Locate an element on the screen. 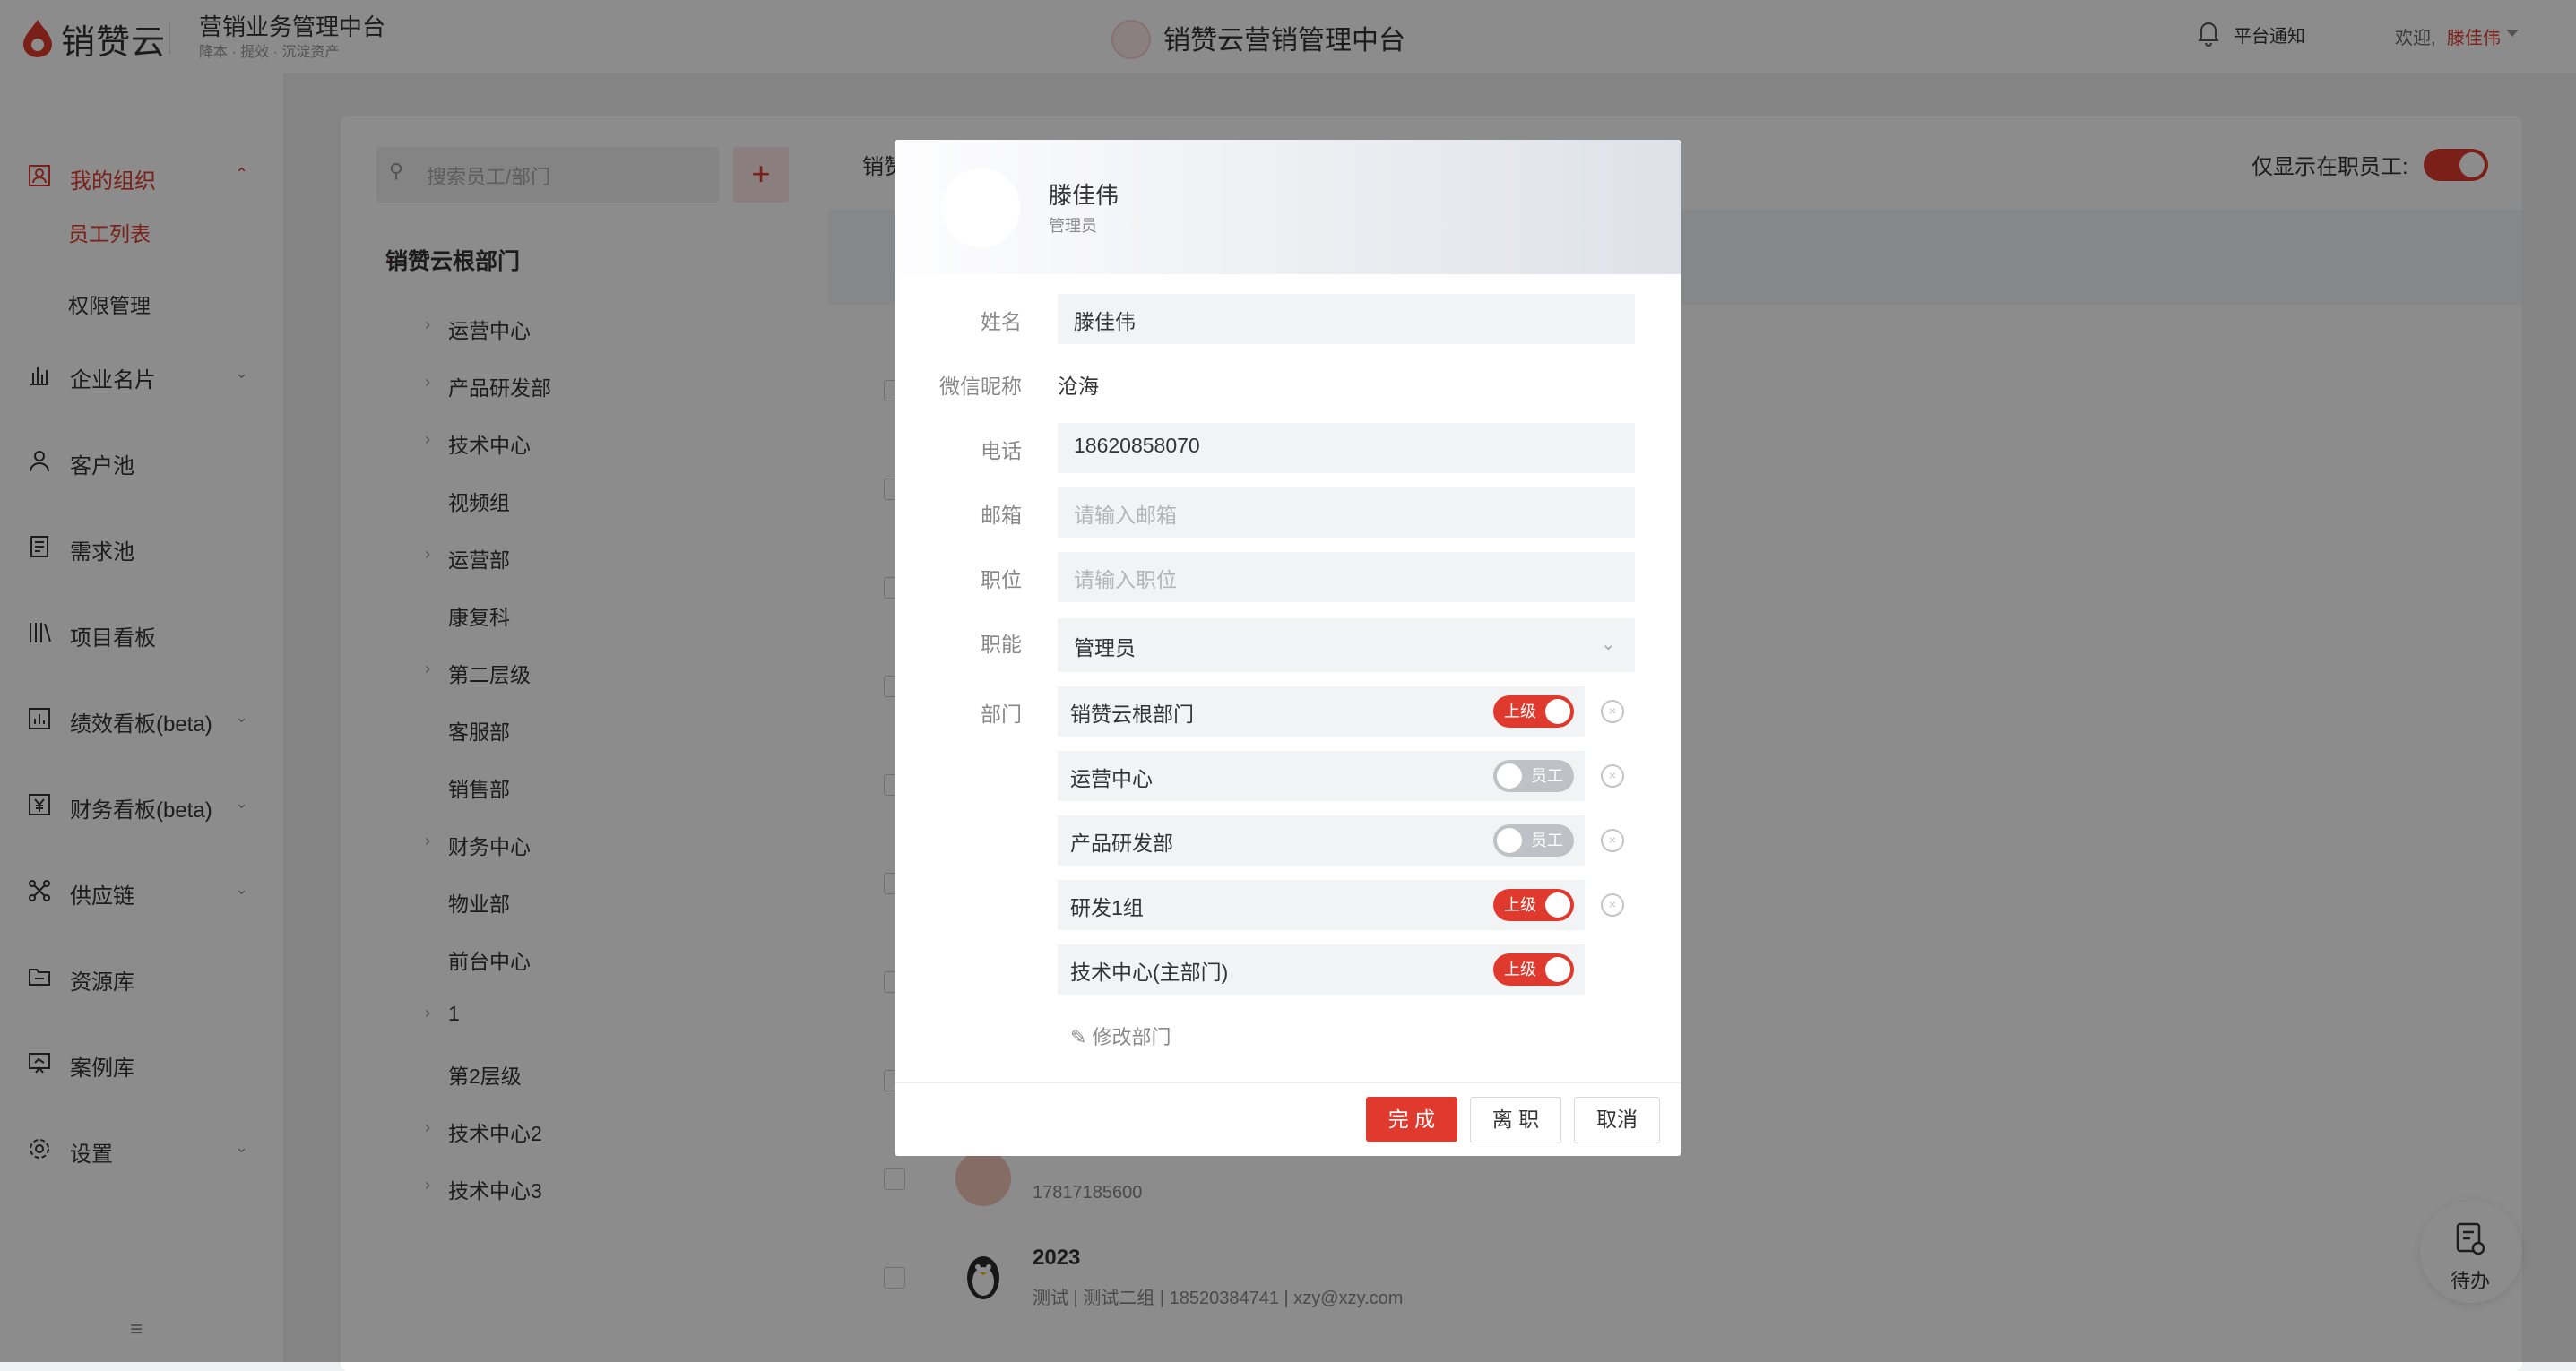 Image resolution: width=2576 pixels, height=1371 pixels. chevron-down-icon: ⌄ is located at coordinates (1608, 644).